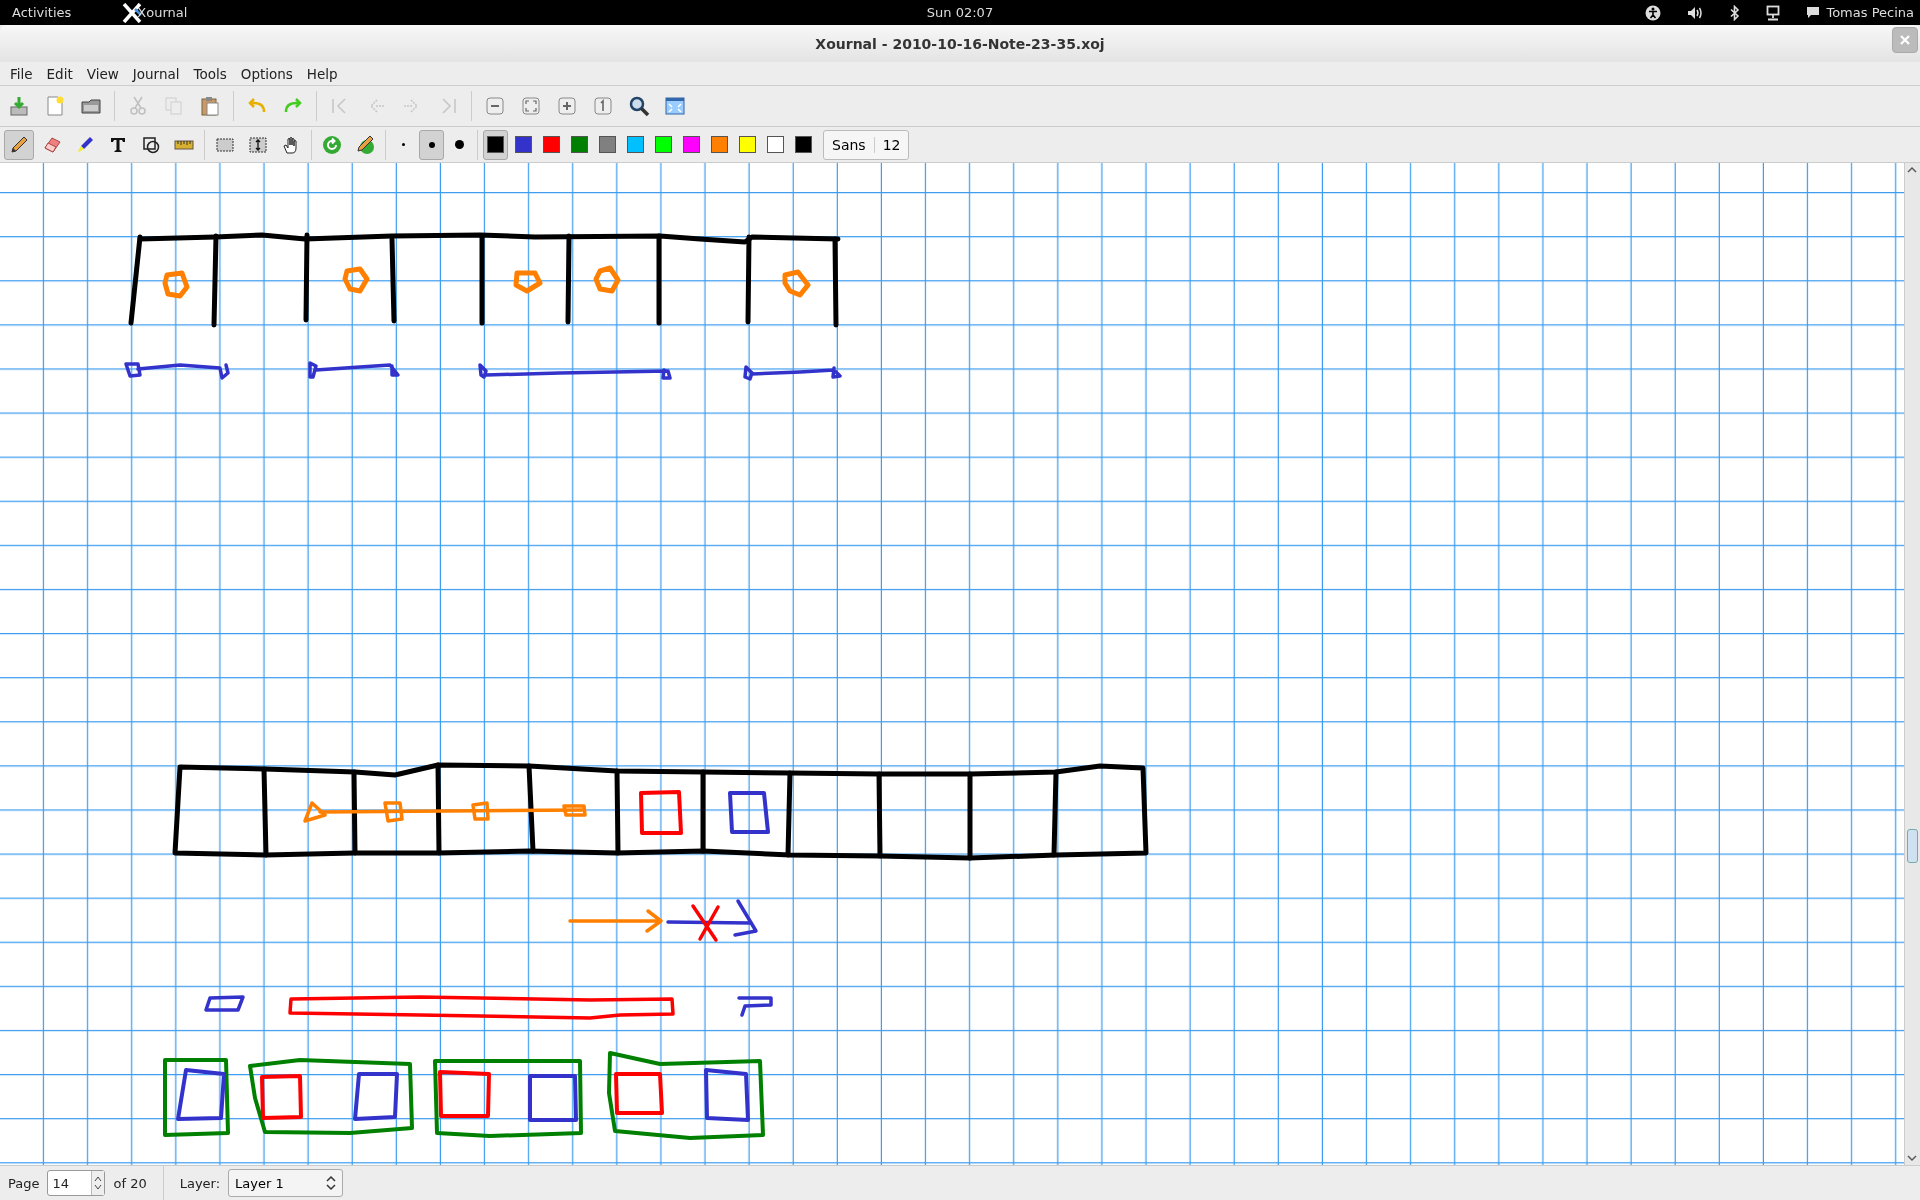 This screenshot has height=1200, width=1920. I want to click on paste-icon, so click(210, 106).